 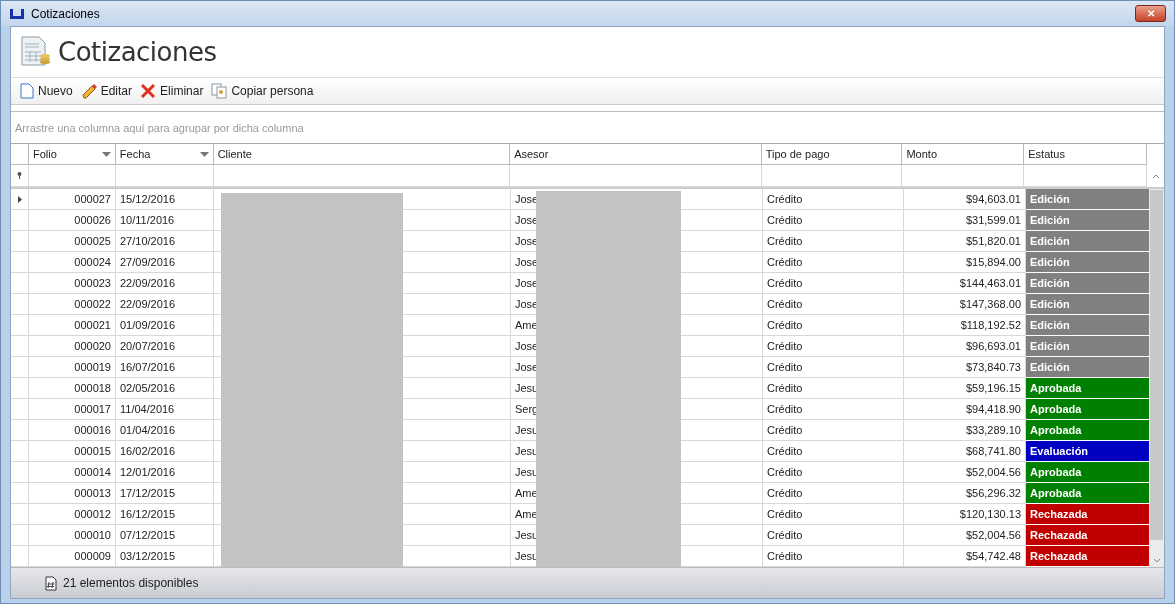 What do you see at coordinates (88, 91) in the screenshot?
I see `pencil-icon` at bounding box center [88, 91].